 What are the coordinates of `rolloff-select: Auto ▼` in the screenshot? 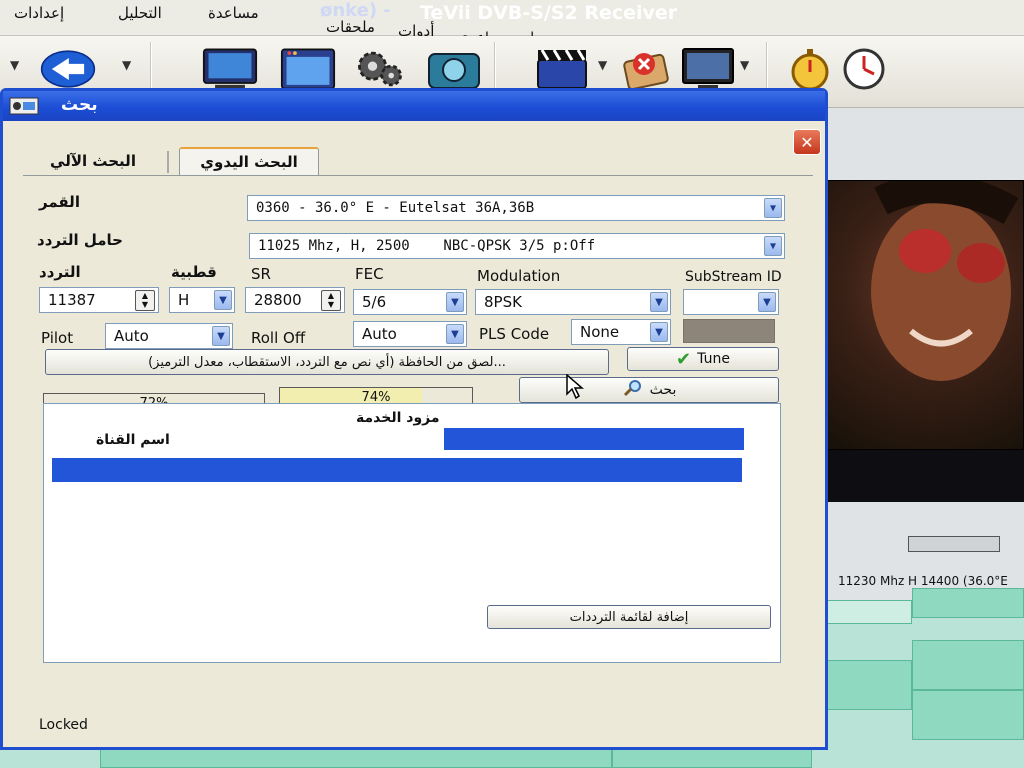 It's located at (410, 334).